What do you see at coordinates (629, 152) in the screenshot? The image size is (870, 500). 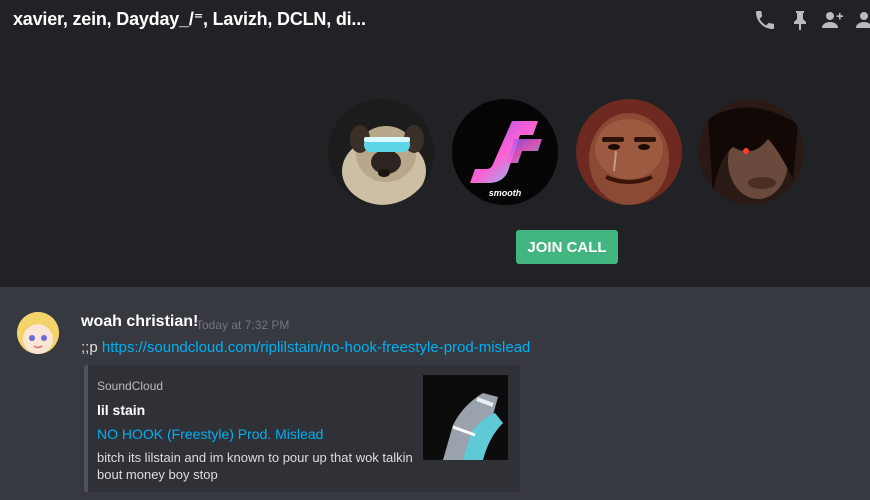 I see `crying-face-avatar` at bounding box center [629, 152].